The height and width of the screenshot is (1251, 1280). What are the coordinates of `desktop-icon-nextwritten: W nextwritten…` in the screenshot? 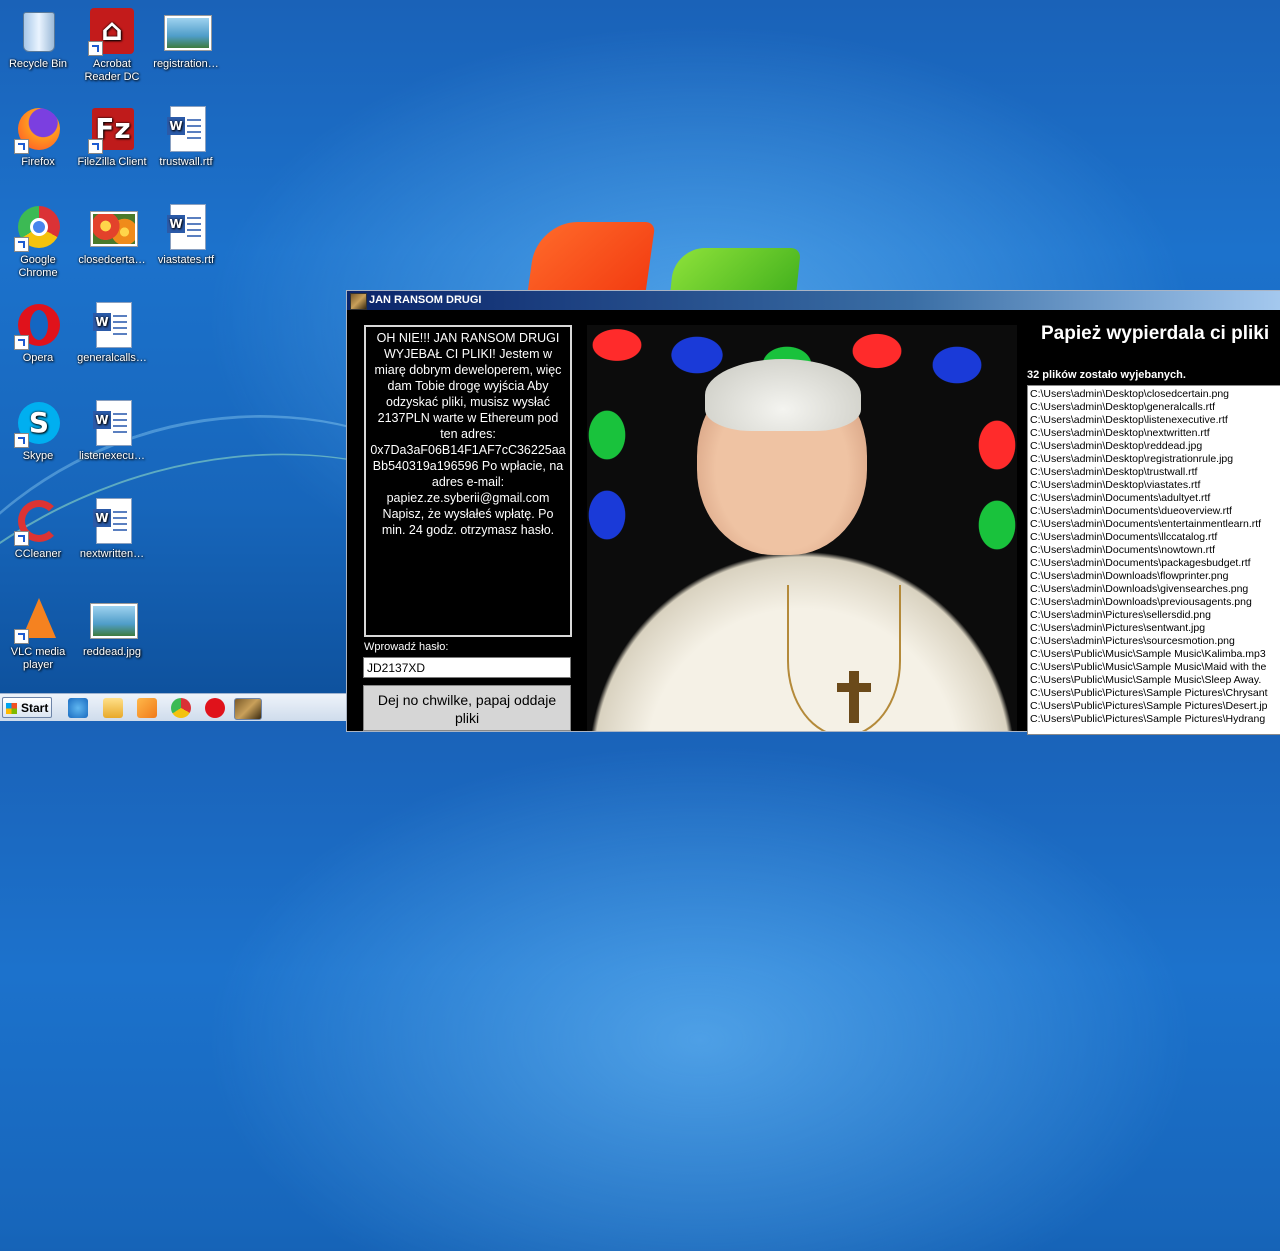 It's located at (112, 529).